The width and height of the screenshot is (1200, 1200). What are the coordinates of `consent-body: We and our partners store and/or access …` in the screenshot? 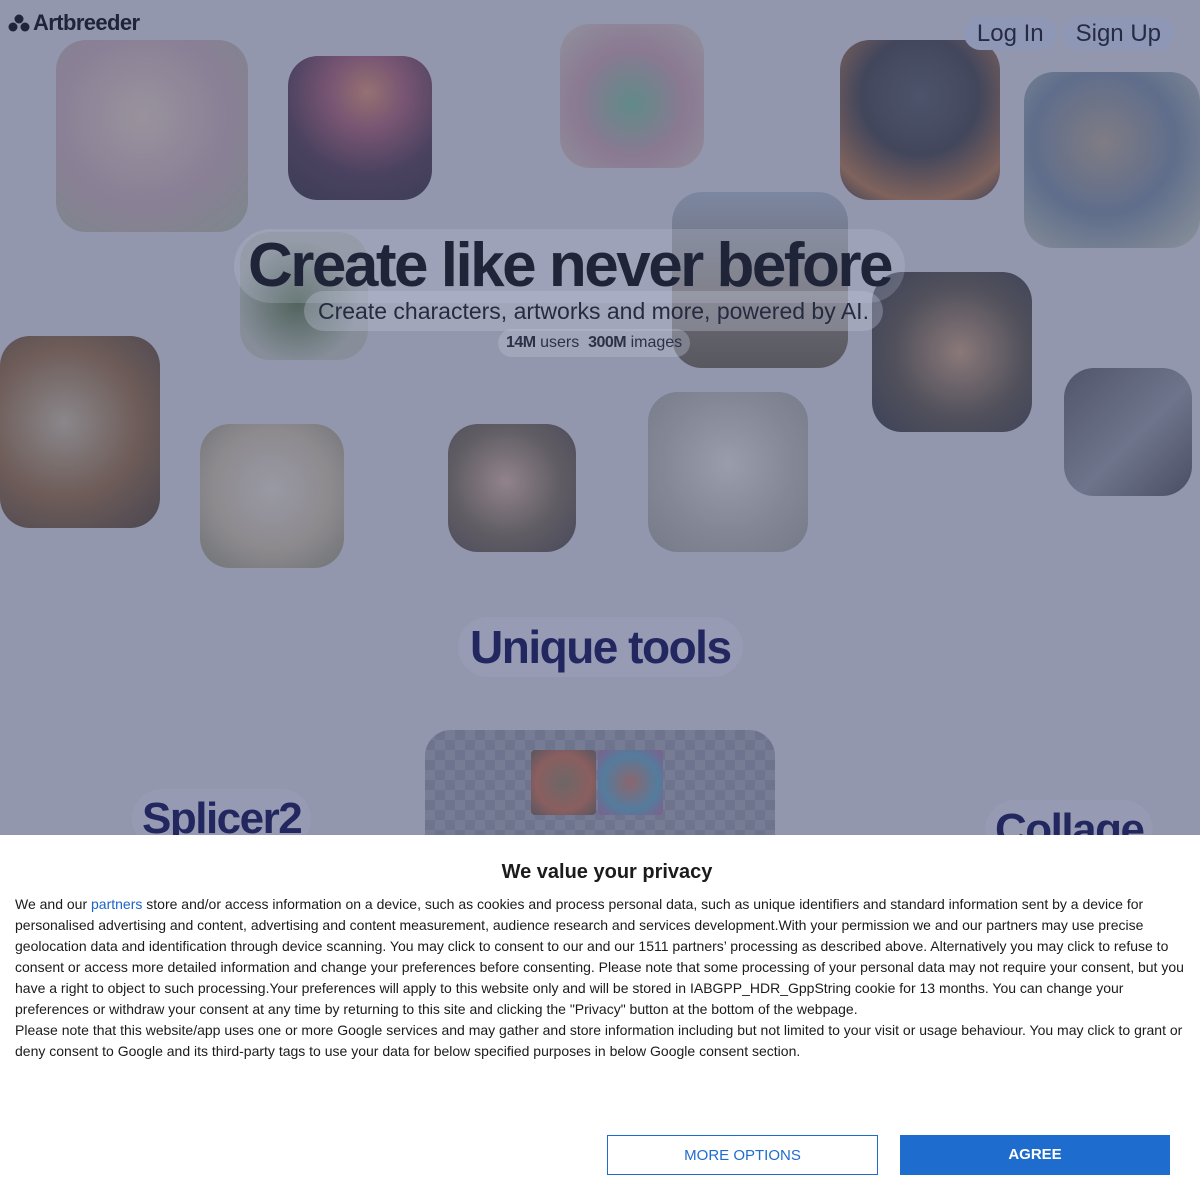 It's located at (601, 978).